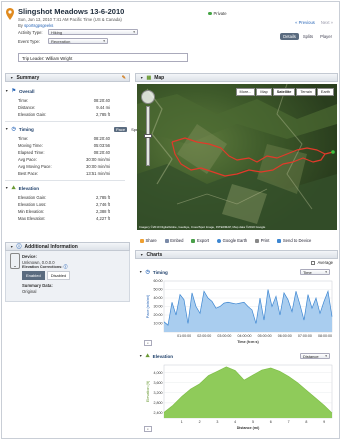 This screenshot has height=440, width=341. Describe the element at coordinates (284, 92) in the screenshot. I see `map-satellite-button: Satellite` at that location.